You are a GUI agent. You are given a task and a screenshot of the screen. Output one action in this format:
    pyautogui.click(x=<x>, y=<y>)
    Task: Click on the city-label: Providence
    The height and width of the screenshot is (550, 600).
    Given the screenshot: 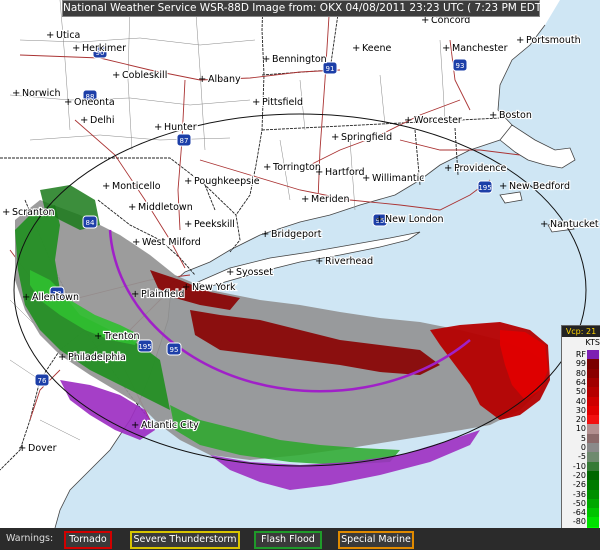 What is the action you would take?
    pyautogui.click(x=480, y=168)
    